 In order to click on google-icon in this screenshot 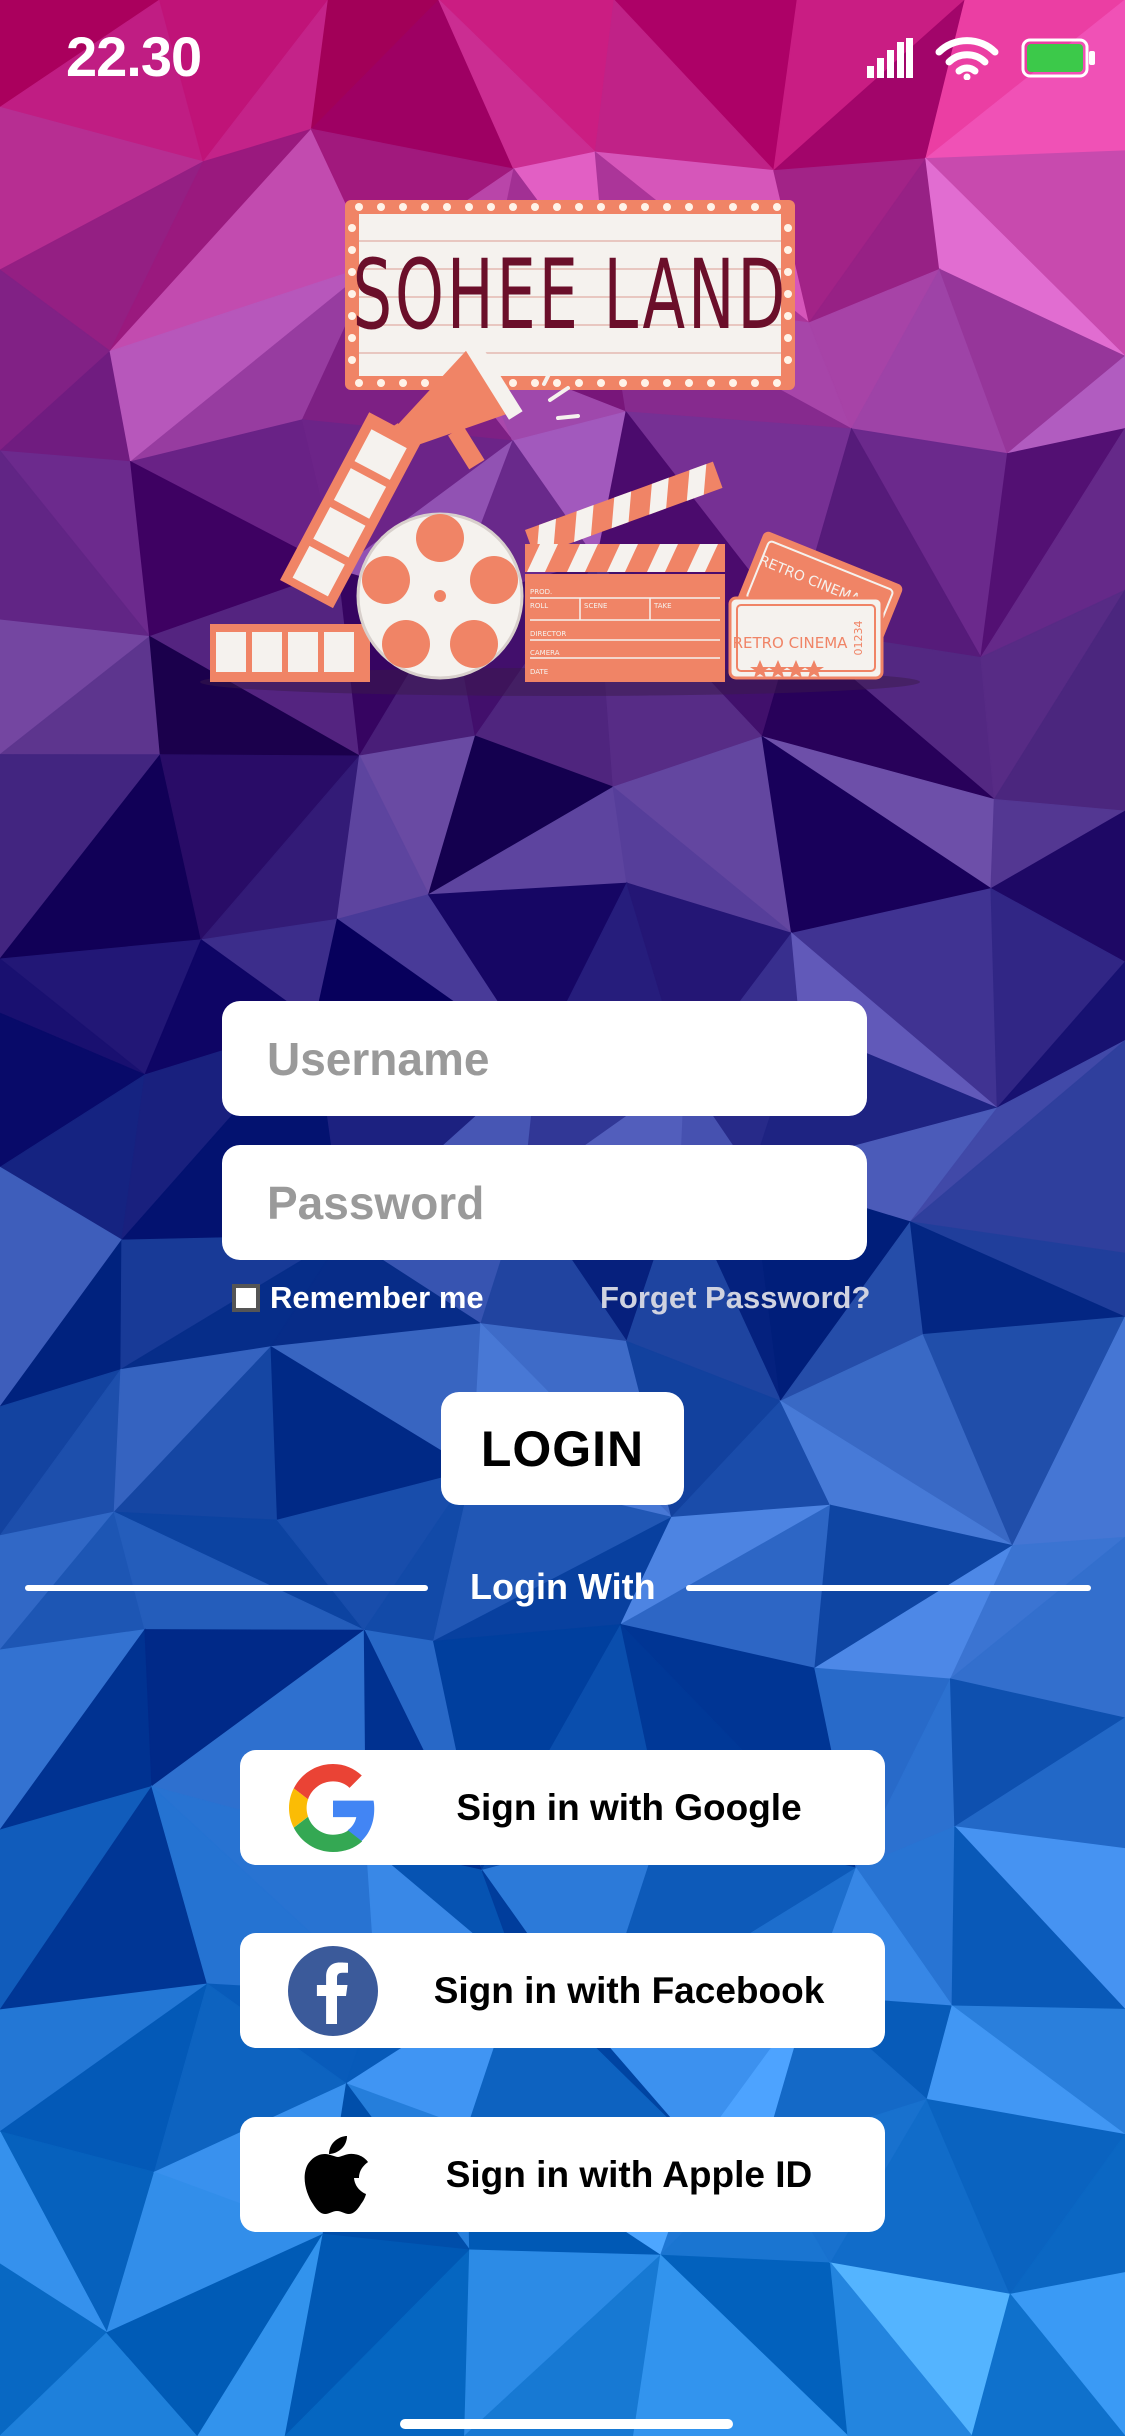, I will do `click(333, 1808)`.